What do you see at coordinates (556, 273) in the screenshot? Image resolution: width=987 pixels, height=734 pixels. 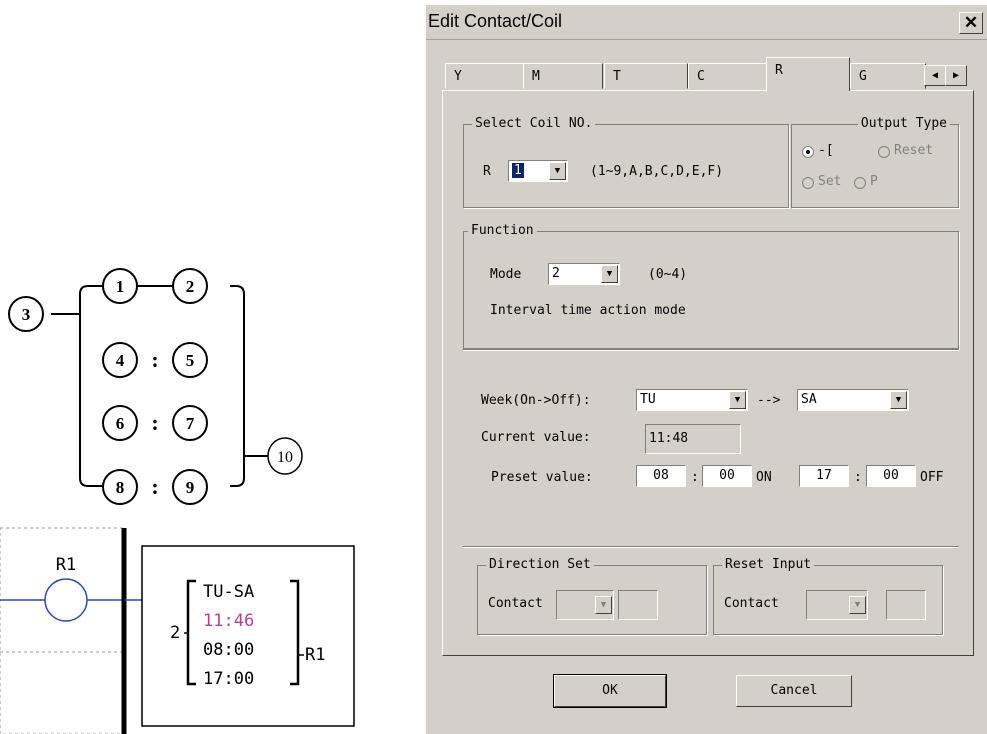 I see `mode-value: 2` at bounding box center [556, 273].